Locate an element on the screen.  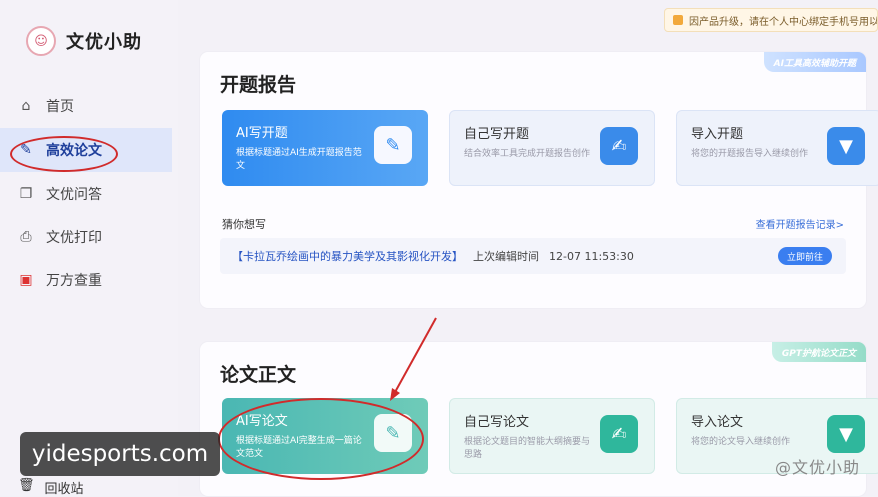
import-proposal-card: 导入开题 将您的开题报告导入继续创作 ▼ is located at coordinates (777, 148).